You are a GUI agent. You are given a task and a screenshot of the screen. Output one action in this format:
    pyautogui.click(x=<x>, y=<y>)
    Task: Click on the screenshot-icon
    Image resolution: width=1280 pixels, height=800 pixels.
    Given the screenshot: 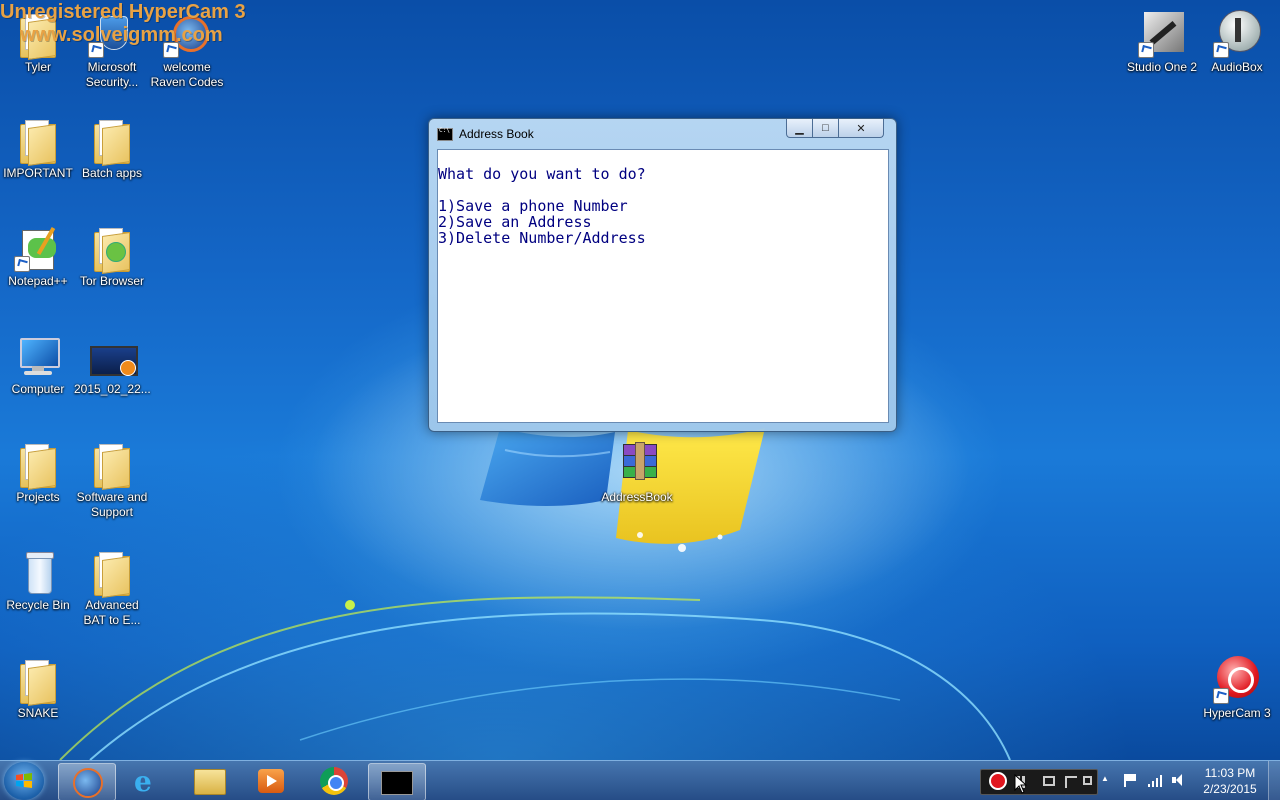 What is the action you would take?
    pyautogui.click(x=1049, y=781)
    